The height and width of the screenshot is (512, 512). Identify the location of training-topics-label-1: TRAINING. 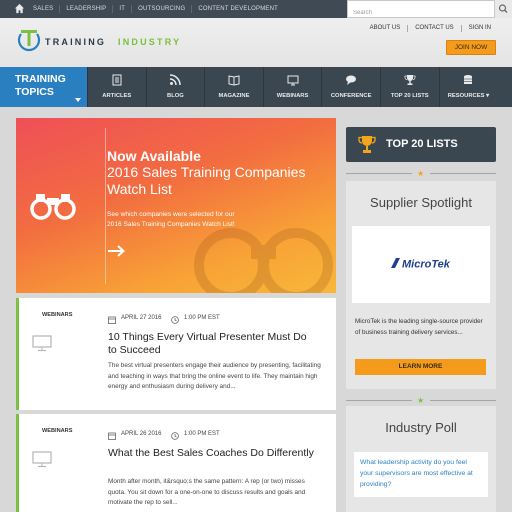
(40, 79).